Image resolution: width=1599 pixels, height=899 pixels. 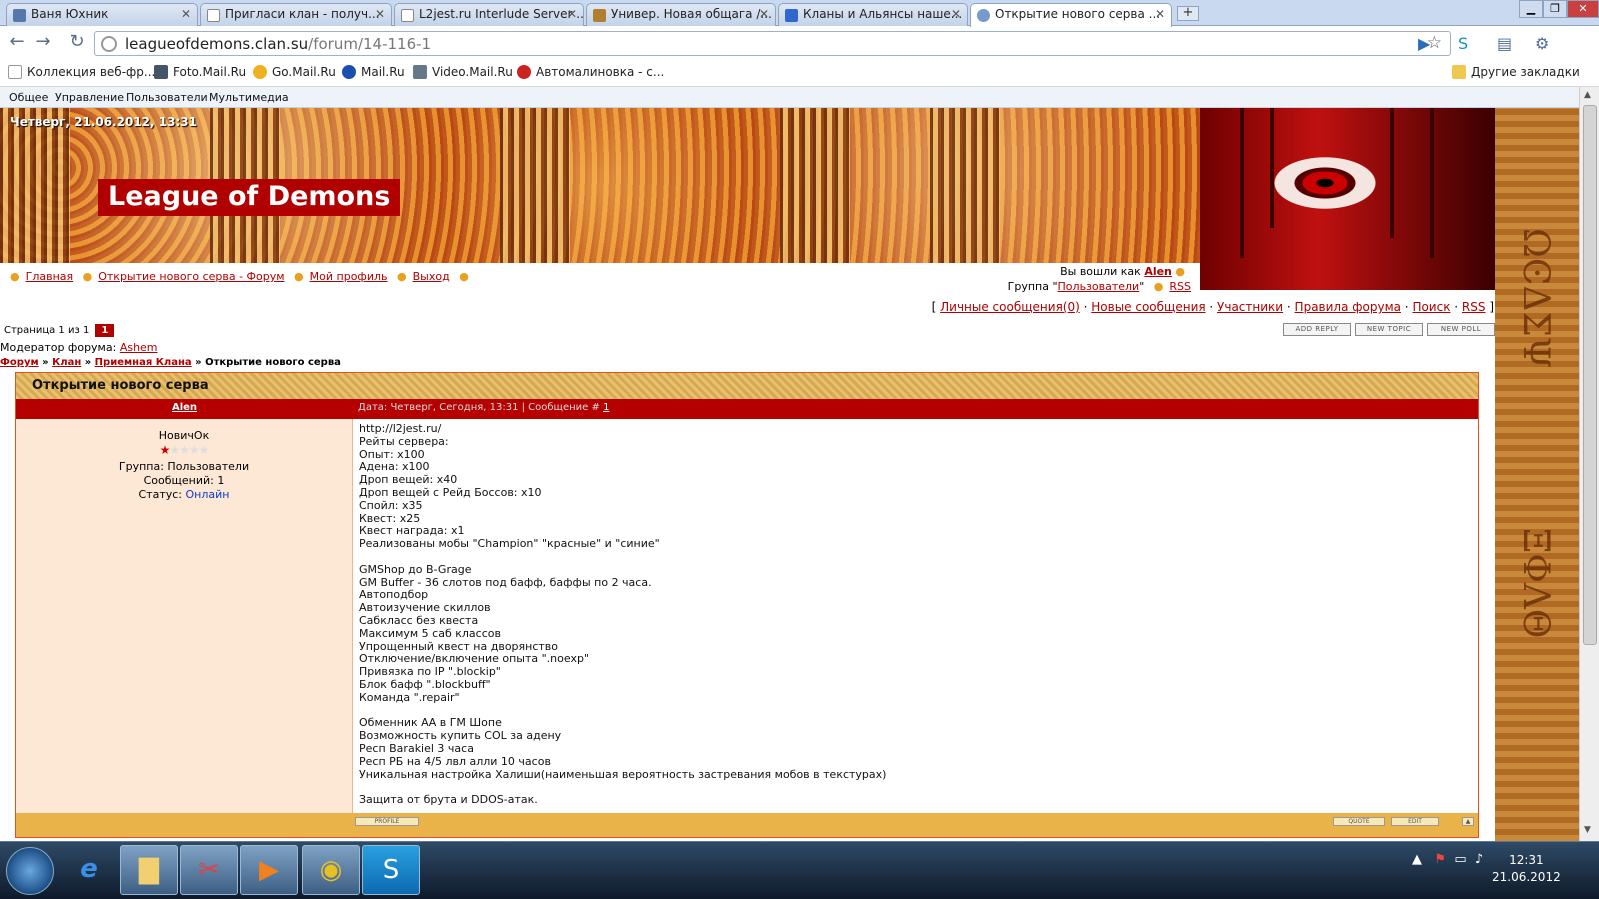 I want to click on login-user-link: Alen, so click(x=1158, y=271).